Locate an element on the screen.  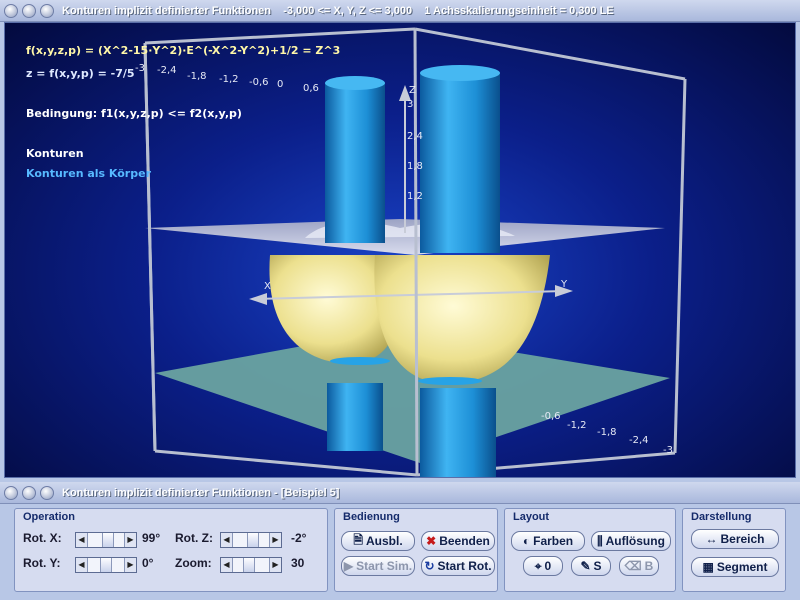
axis-z-label: Z is located at coordinates (412, 90).